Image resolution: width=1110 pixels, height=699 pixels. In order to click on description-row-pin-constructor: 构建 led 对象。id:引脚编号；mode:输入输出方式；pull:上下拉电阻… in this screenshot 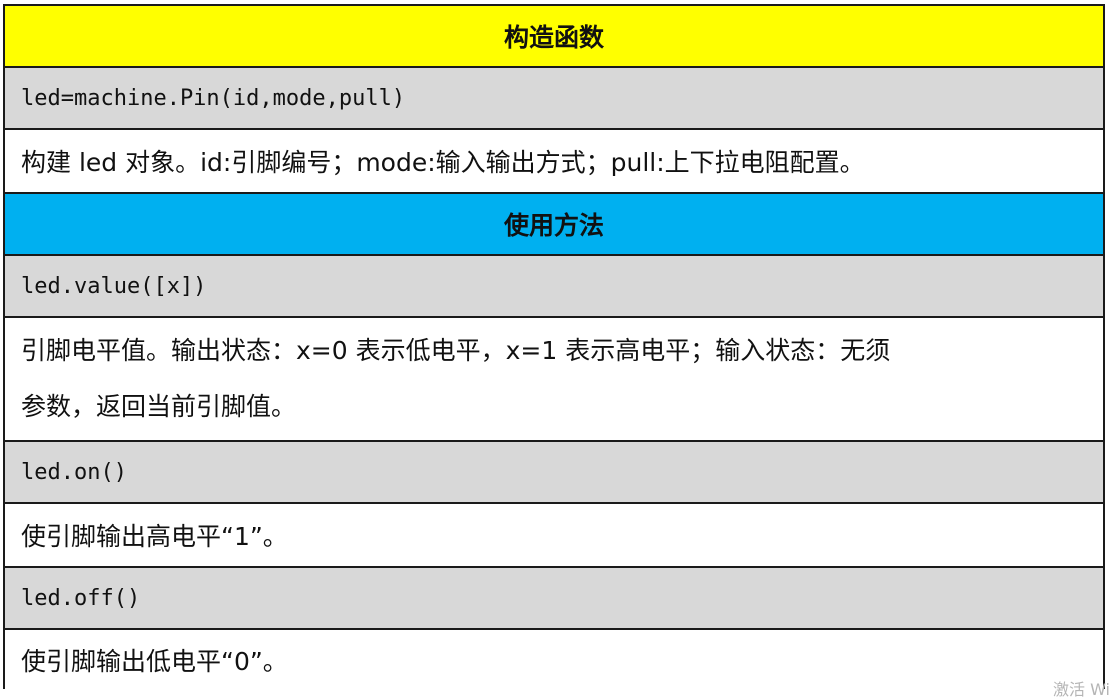, I will do `click(554, 161)`.